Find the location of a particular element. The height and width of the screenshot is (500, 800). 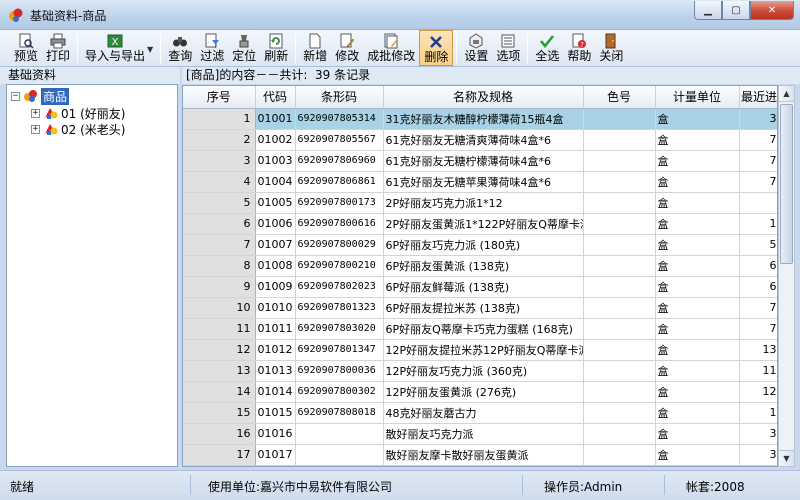

table-row: 3 01003 6920907806960 61克好丽友无糖柠檬薄荷味4盒*6 盒 7 is located at coordinates (480, 161).